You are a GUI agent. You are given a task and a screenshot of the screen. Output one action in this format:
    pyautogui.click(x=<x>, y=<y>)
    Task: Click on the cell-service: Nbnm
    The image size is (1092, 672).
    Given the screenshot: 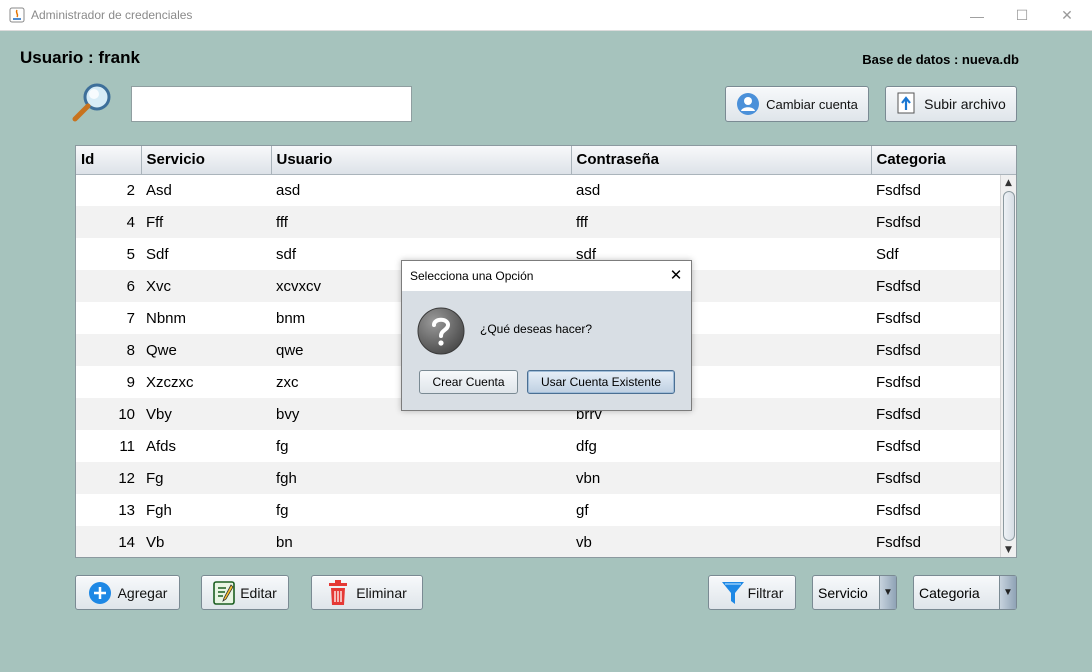 What is the action you would take?
    pyautogui.click(x=166, y=318)
    